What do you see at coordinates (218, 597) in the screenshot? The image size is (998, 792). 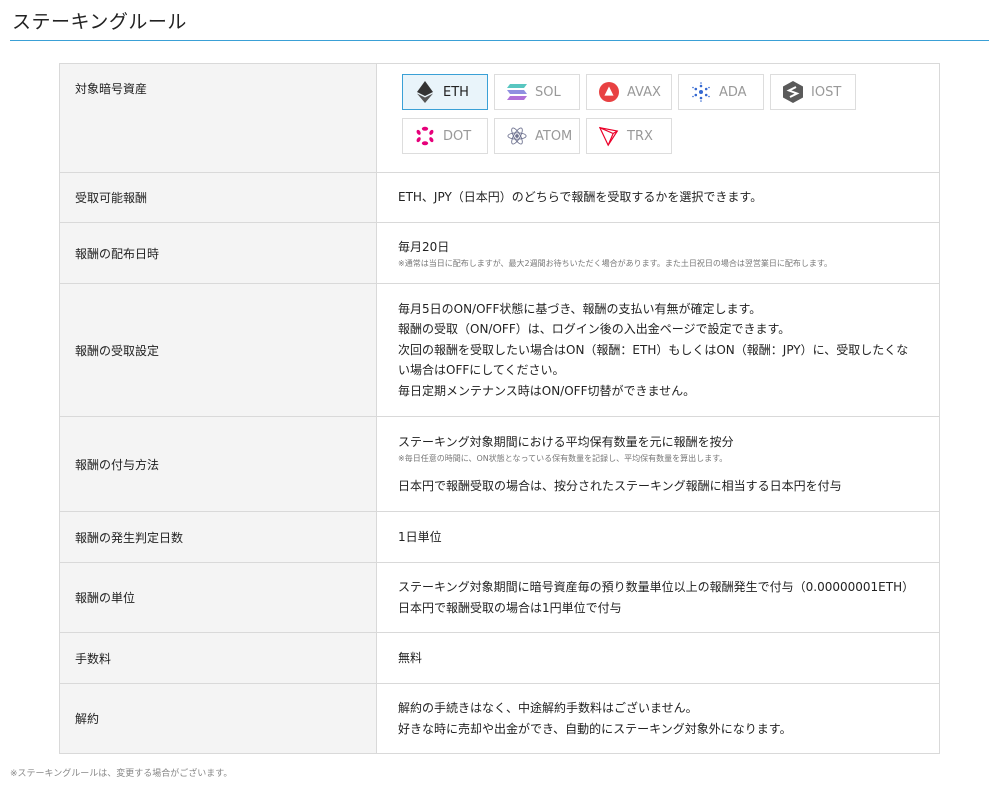 I see `row-label: 報酬の単位` at bounding box center [218, 597].